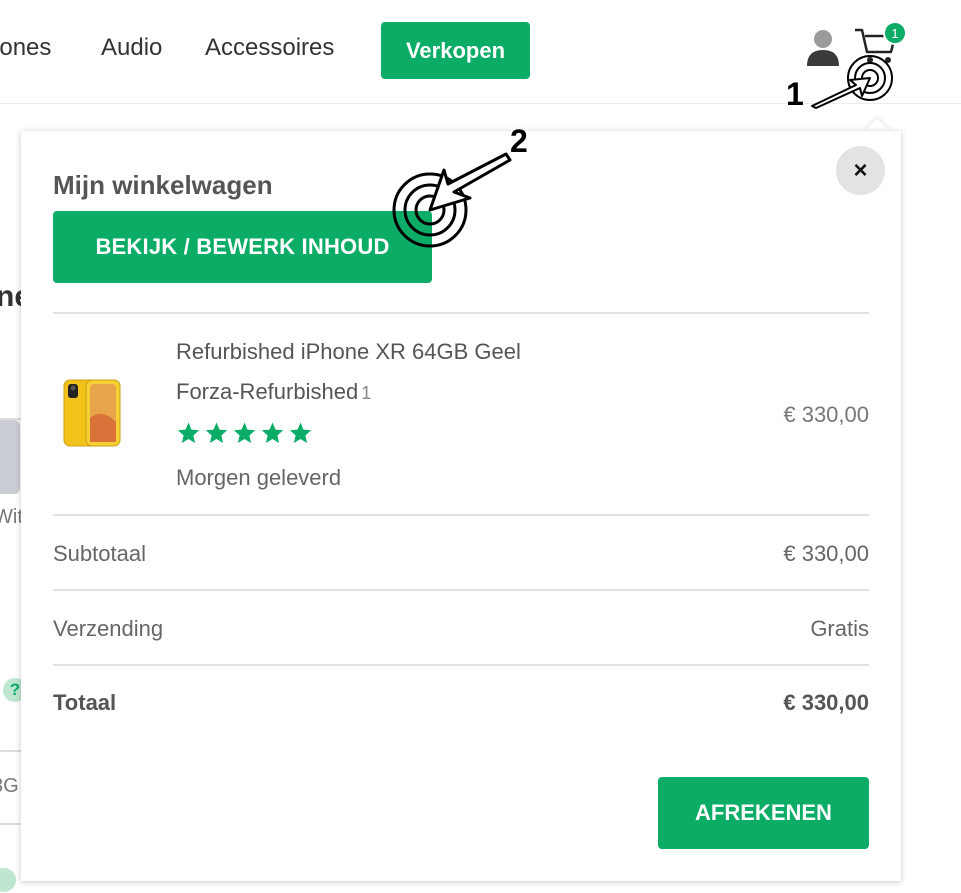  I want to click on nav-link-accessoires: Accessoires, so click(269, 48).